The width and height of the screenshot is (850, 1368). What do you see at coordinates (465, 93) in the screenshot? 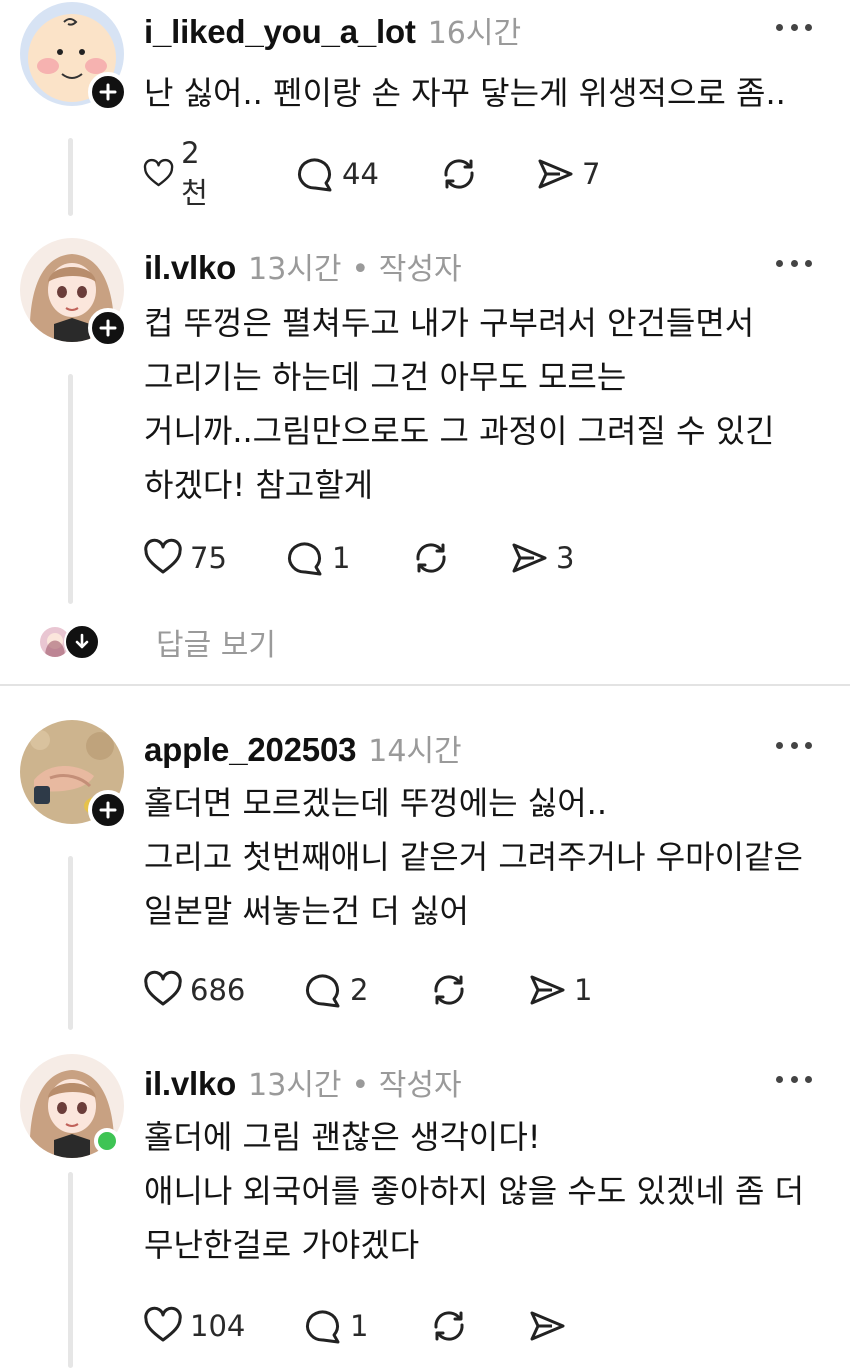
I see `comment-text: 난 싫어.. 펜이랑 손 자꾸 닿는게 위생적으로 좀..` at bounding box center [465, 93].